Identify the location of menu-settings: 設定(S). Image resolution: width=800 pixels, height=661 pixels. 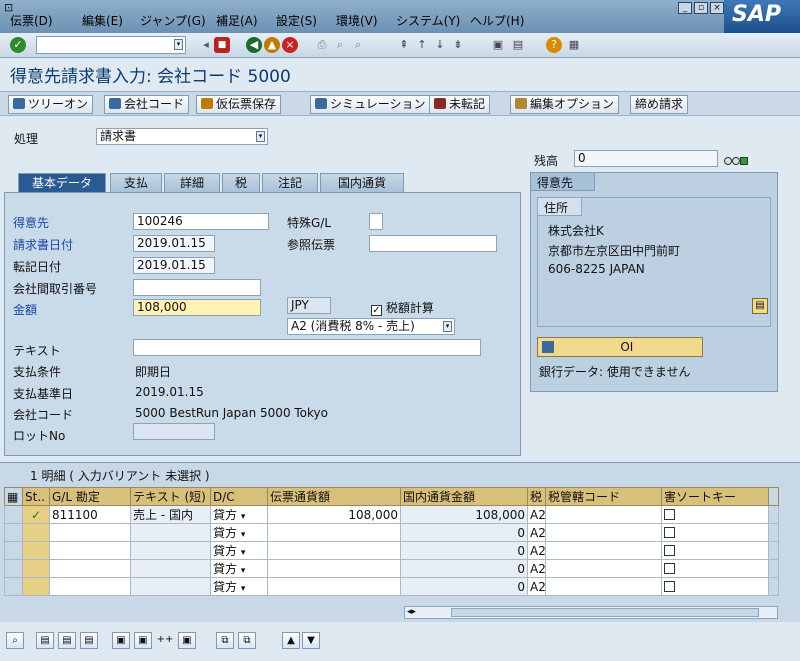
(296, 20).